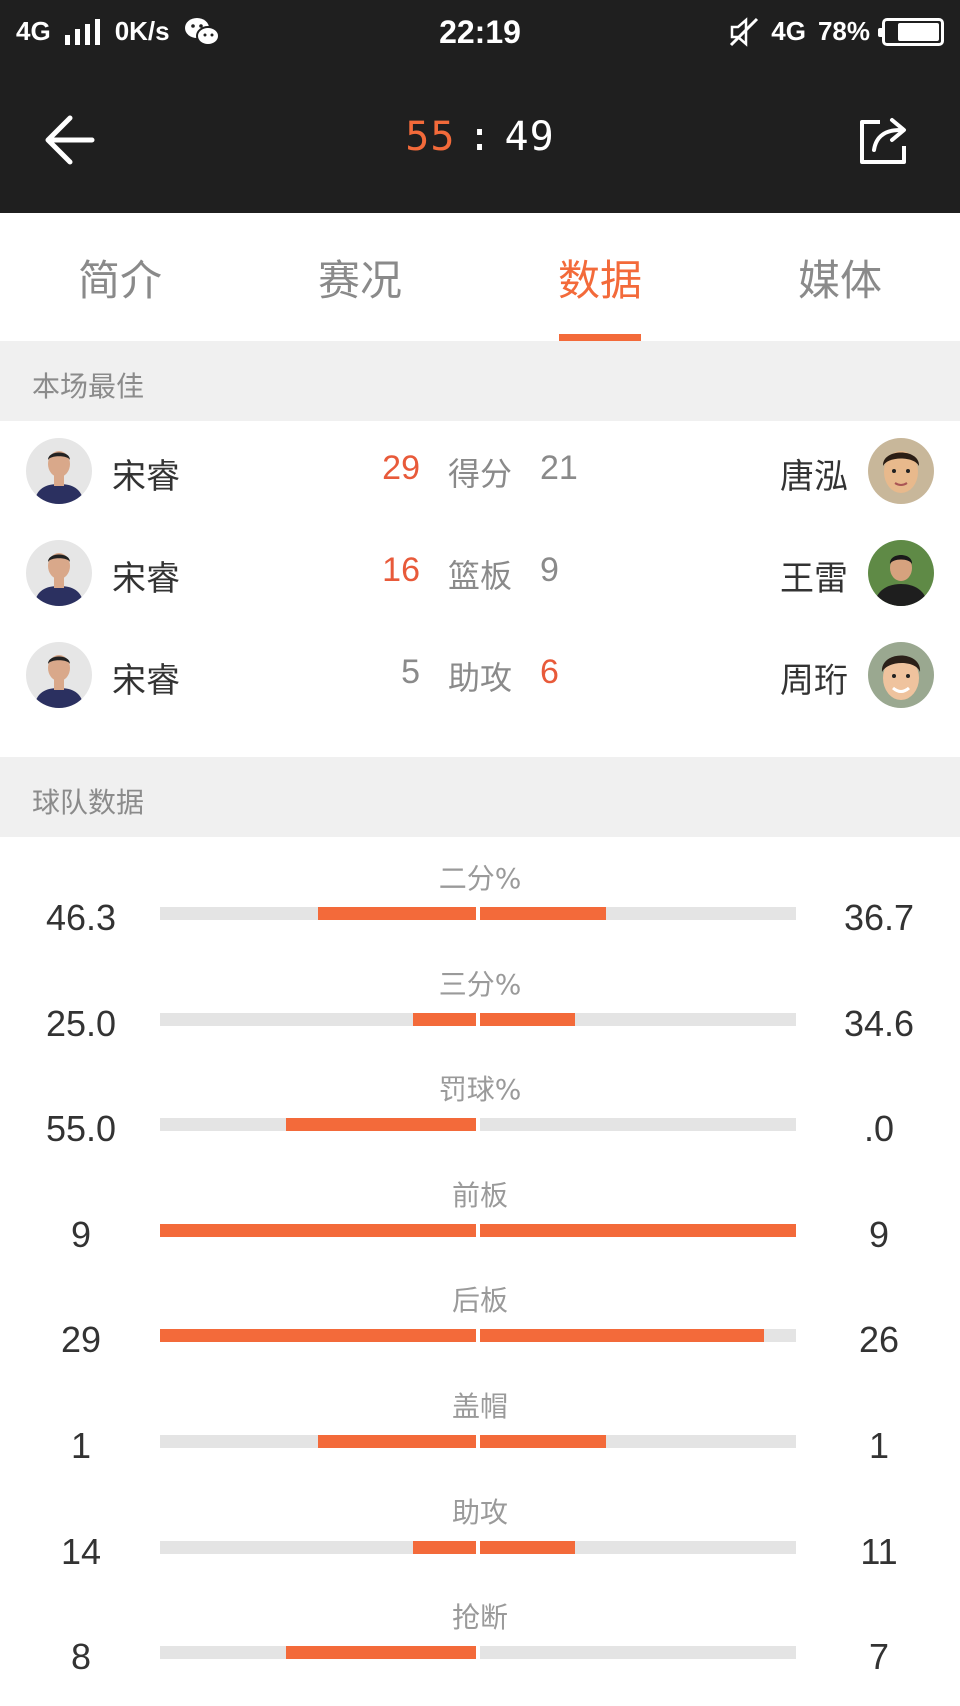 The height and width of the screenshot is (1706, 960). Describe the element at coordinates (744, 31) in the screenshot. I see `mute-icon` at that location.